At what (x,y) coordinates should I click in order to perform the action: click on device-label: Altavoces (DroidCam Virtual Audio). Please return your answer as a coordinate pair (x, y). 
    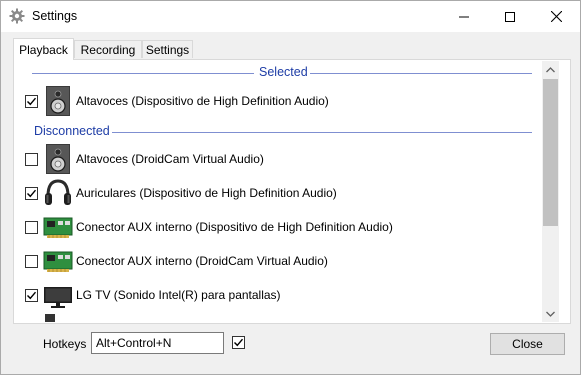
    Looking at the image, I should click on (170, 159).